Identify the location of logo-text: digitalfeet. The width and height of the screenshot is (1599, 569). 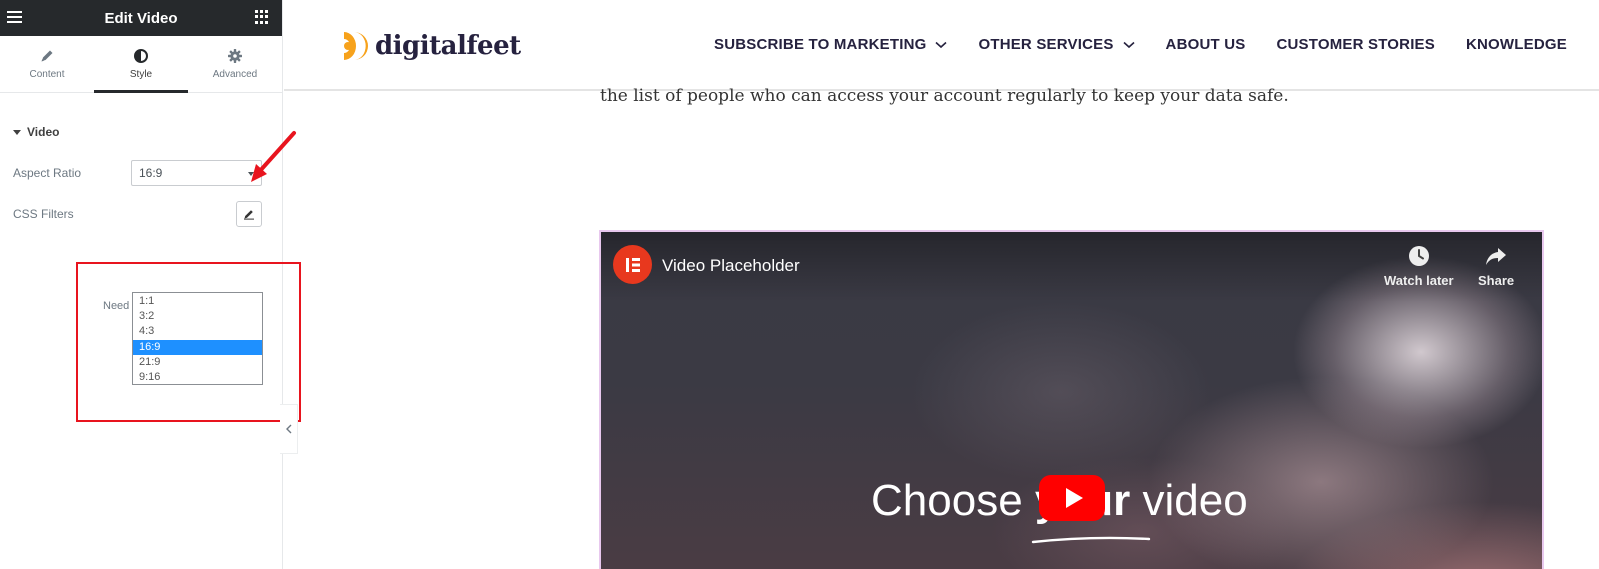
(448, 46).